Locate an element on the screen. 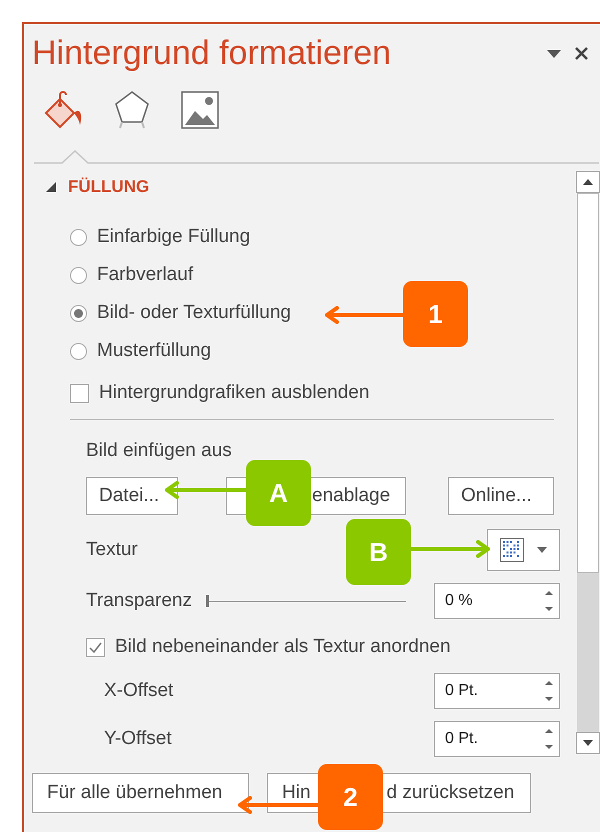 This screenshot has height=832, width=600. field-label: Textur is located at coordinates (112, 550).